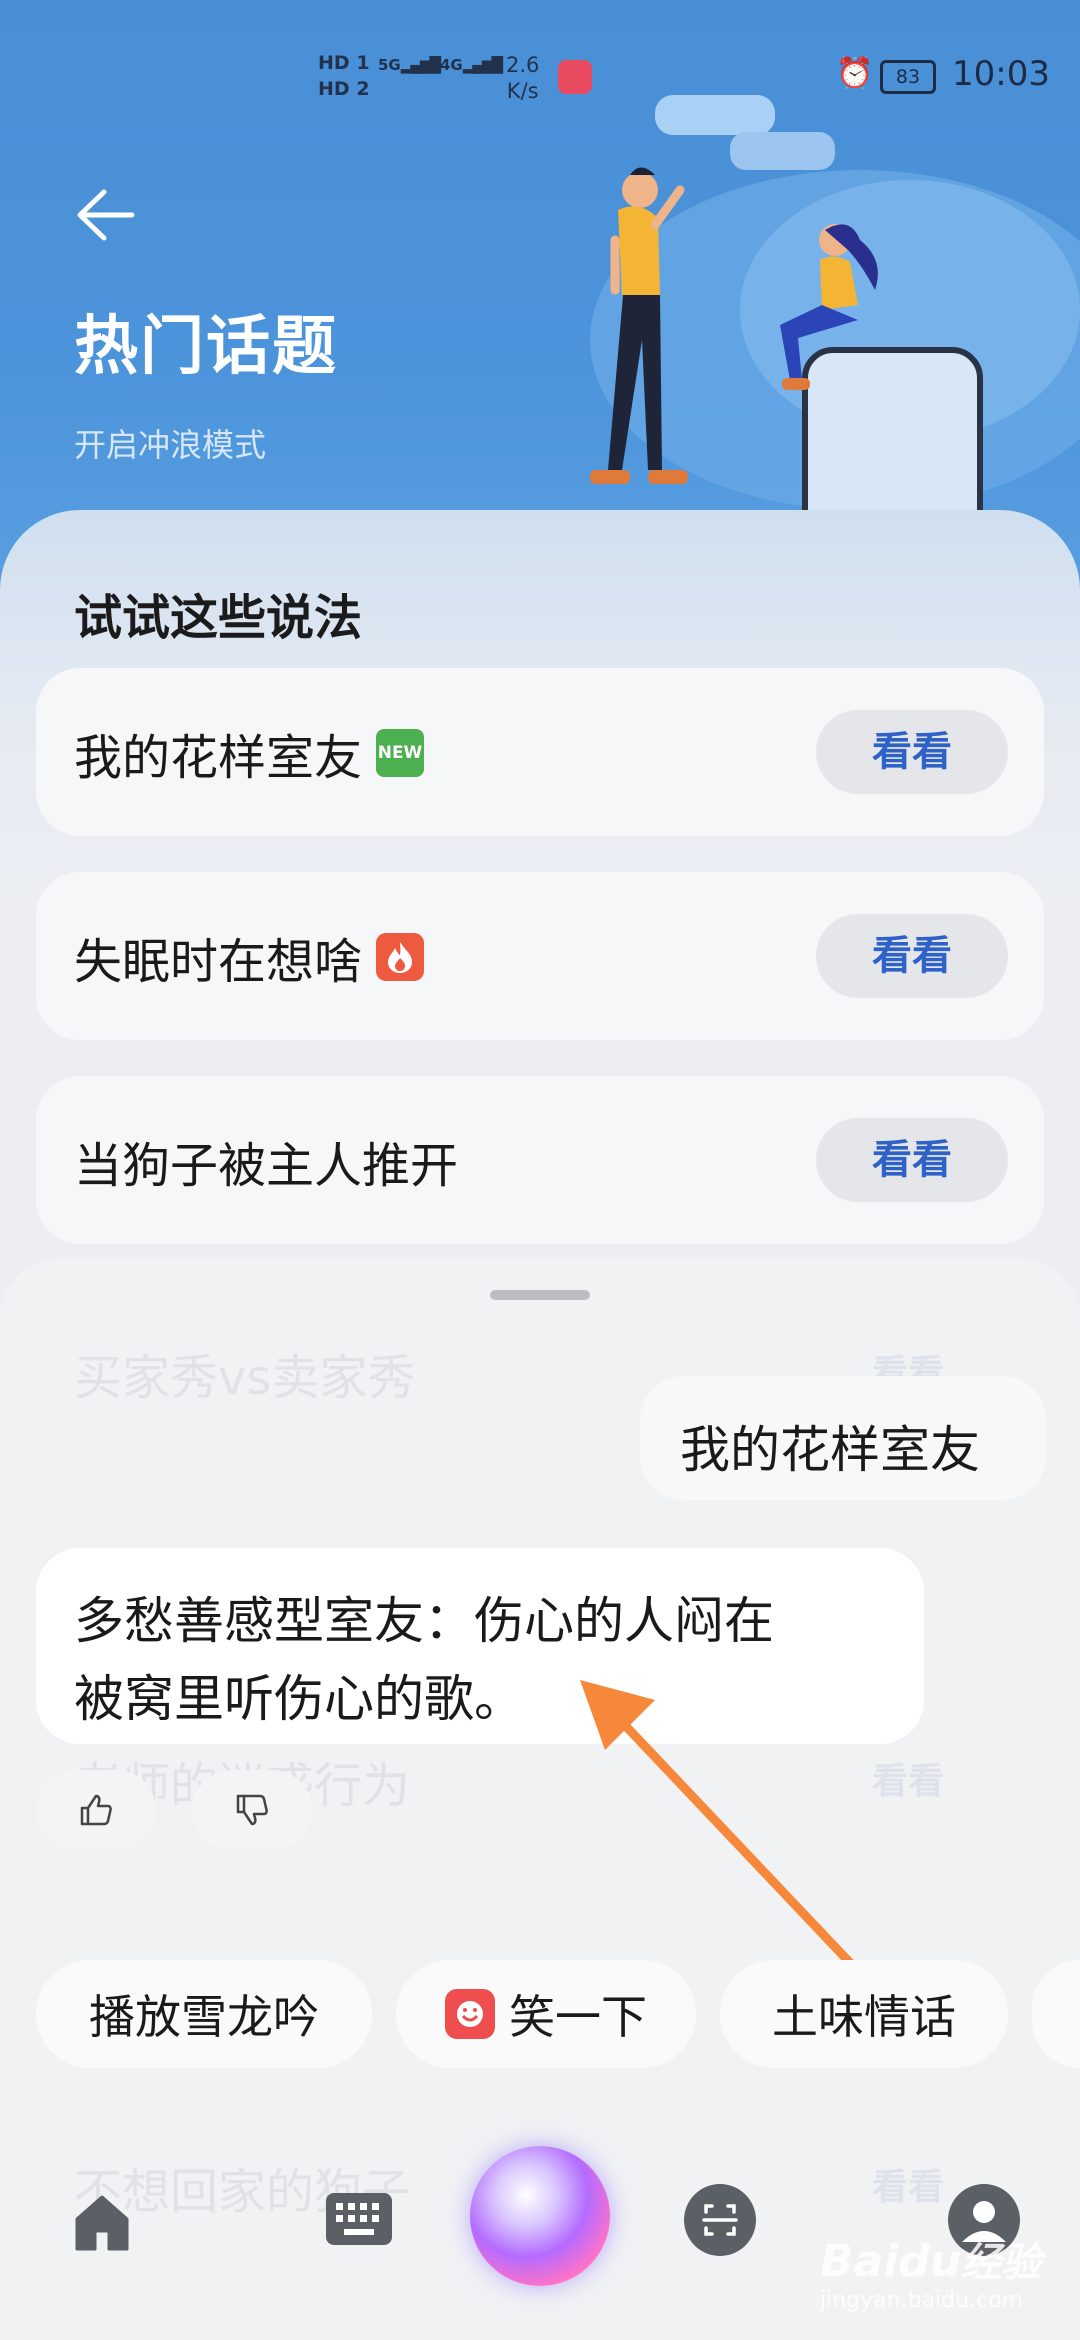 This screenshot has width=1080, height=2340. I want to click on page-subtitle: 开启冲浪模式, so click(170, 445).